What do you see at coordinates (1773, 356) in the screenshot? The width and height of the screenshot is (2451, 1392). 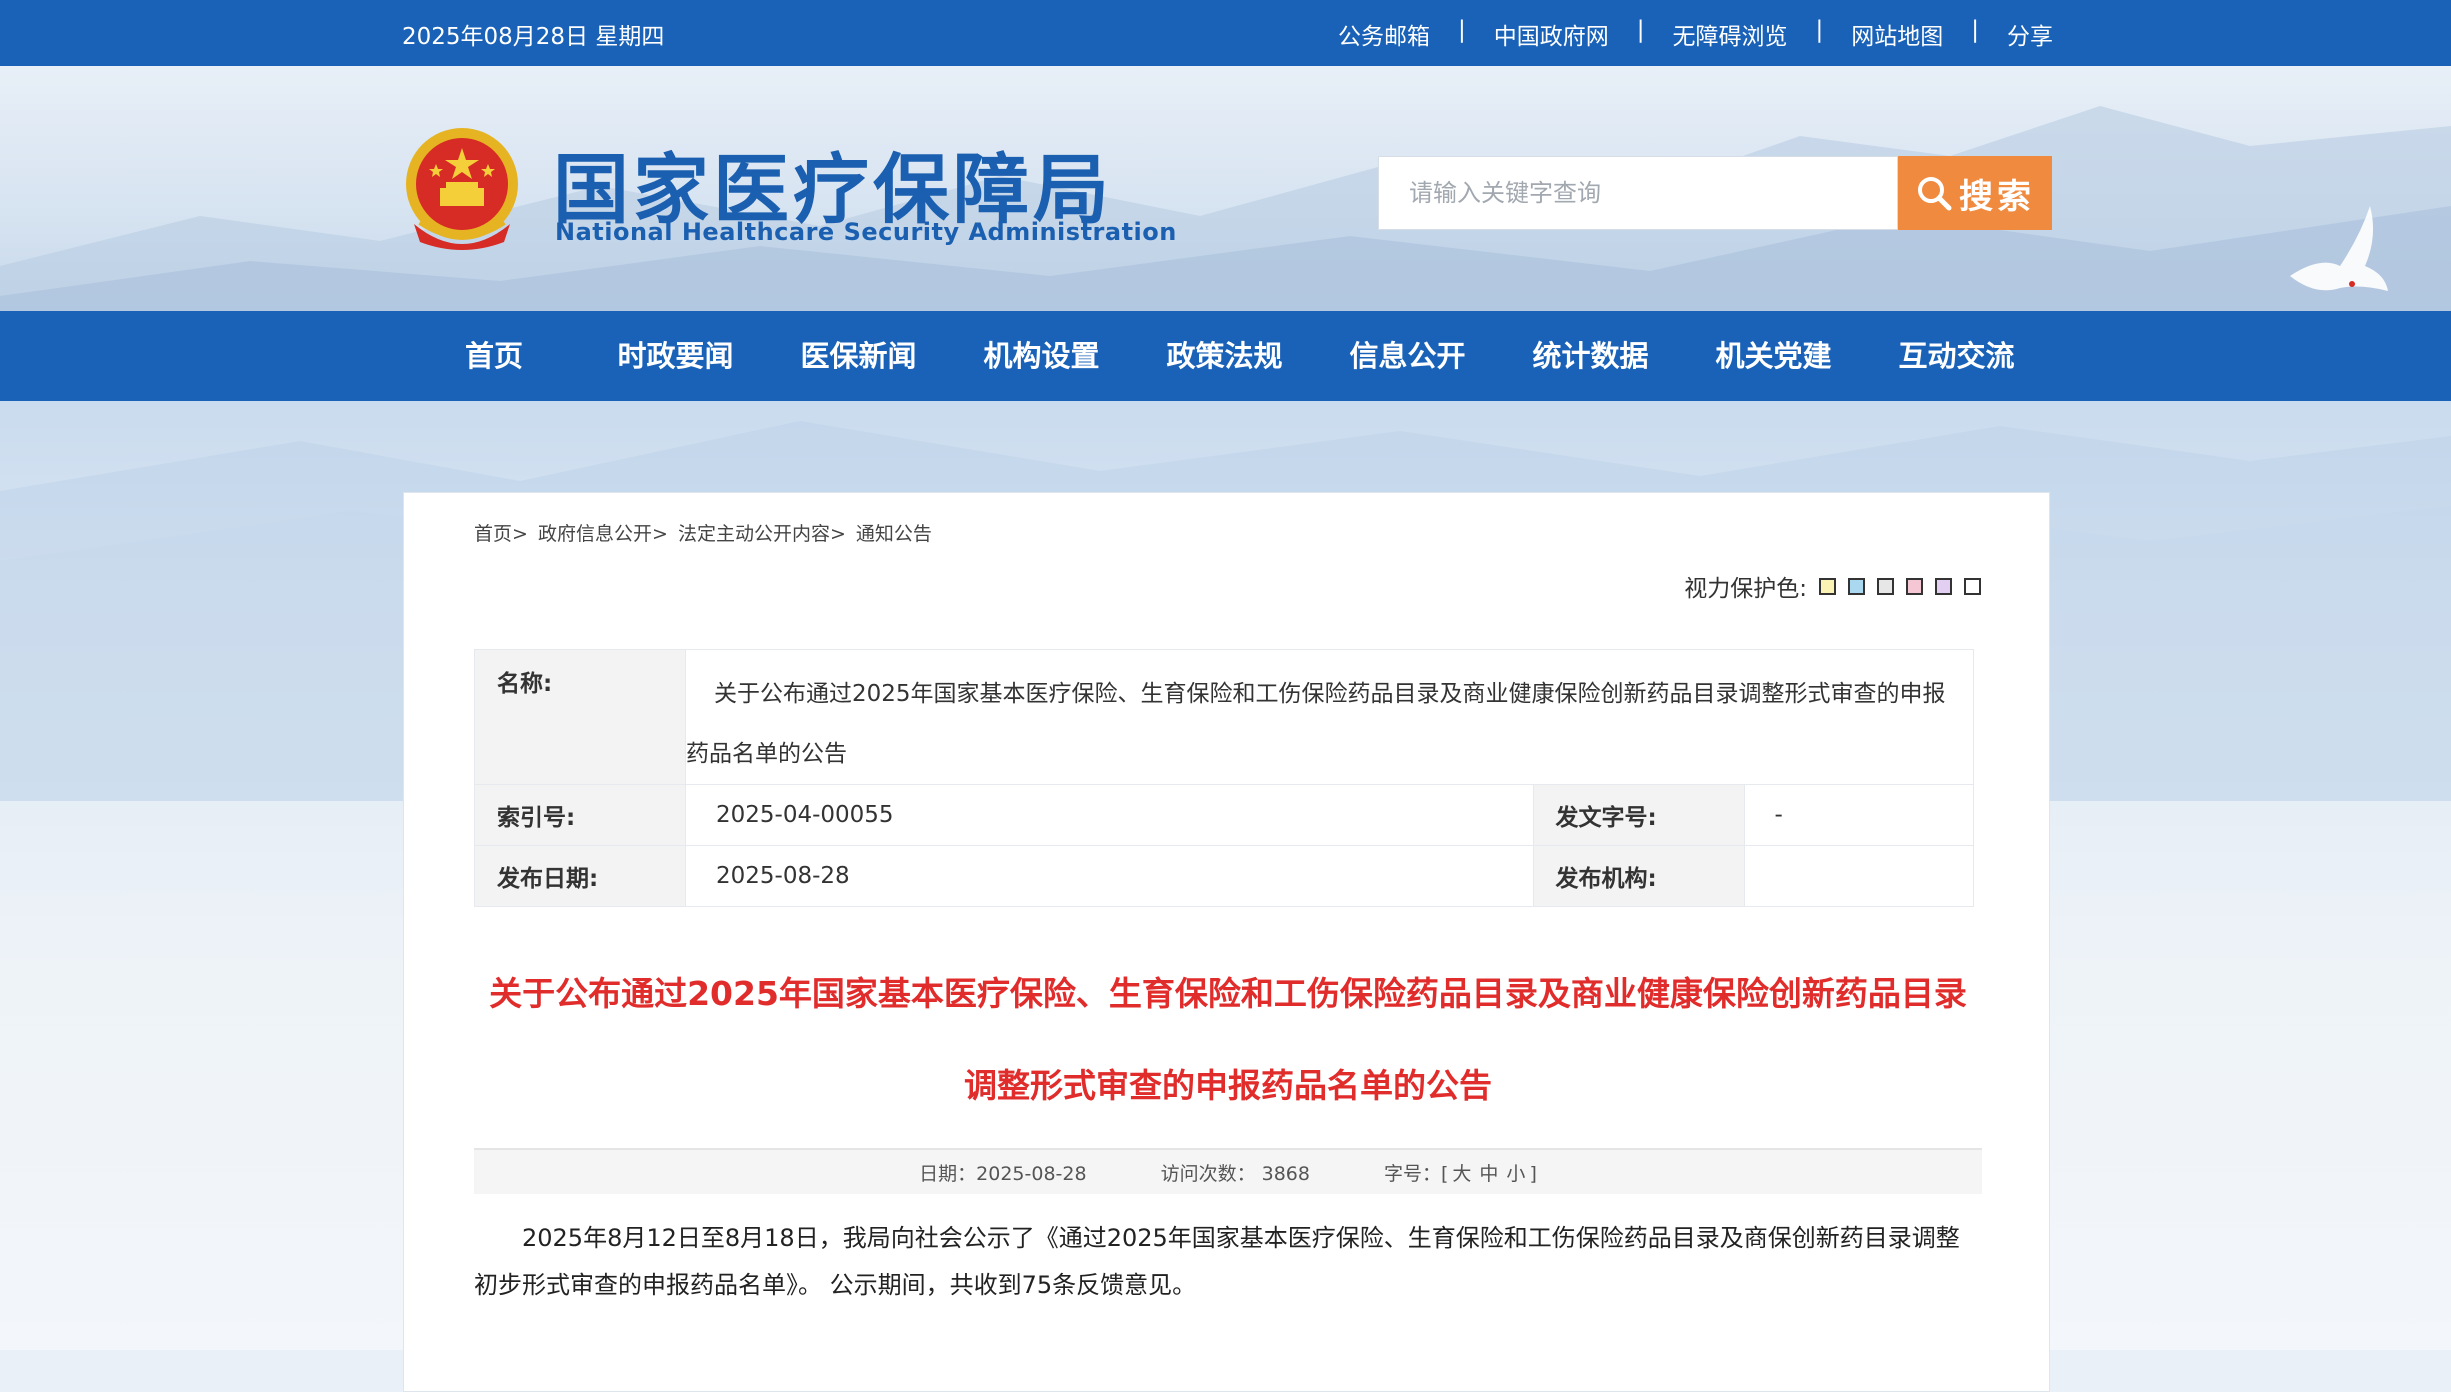 I see `nav-item-party-building: 机关党建` at bounding box center [1773, 356].